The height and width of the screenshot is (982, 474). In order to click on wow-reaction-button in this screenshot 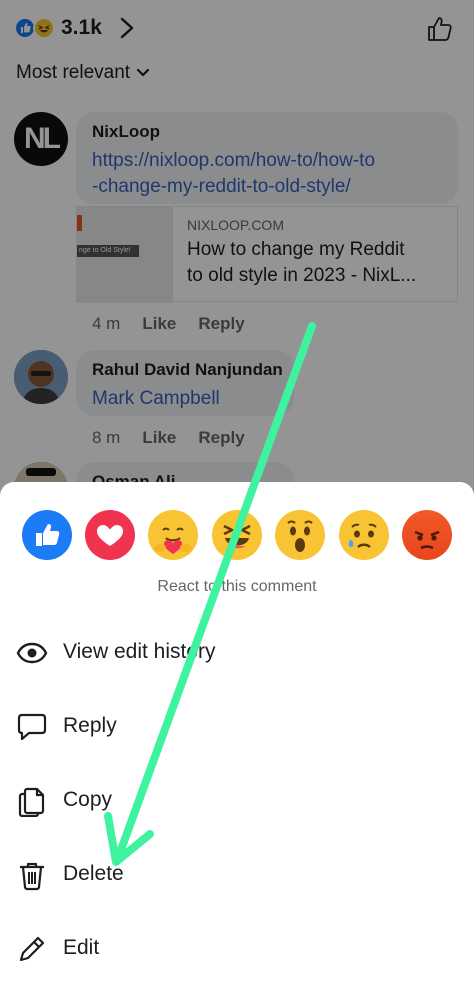, I will do `click(300, 535)`.